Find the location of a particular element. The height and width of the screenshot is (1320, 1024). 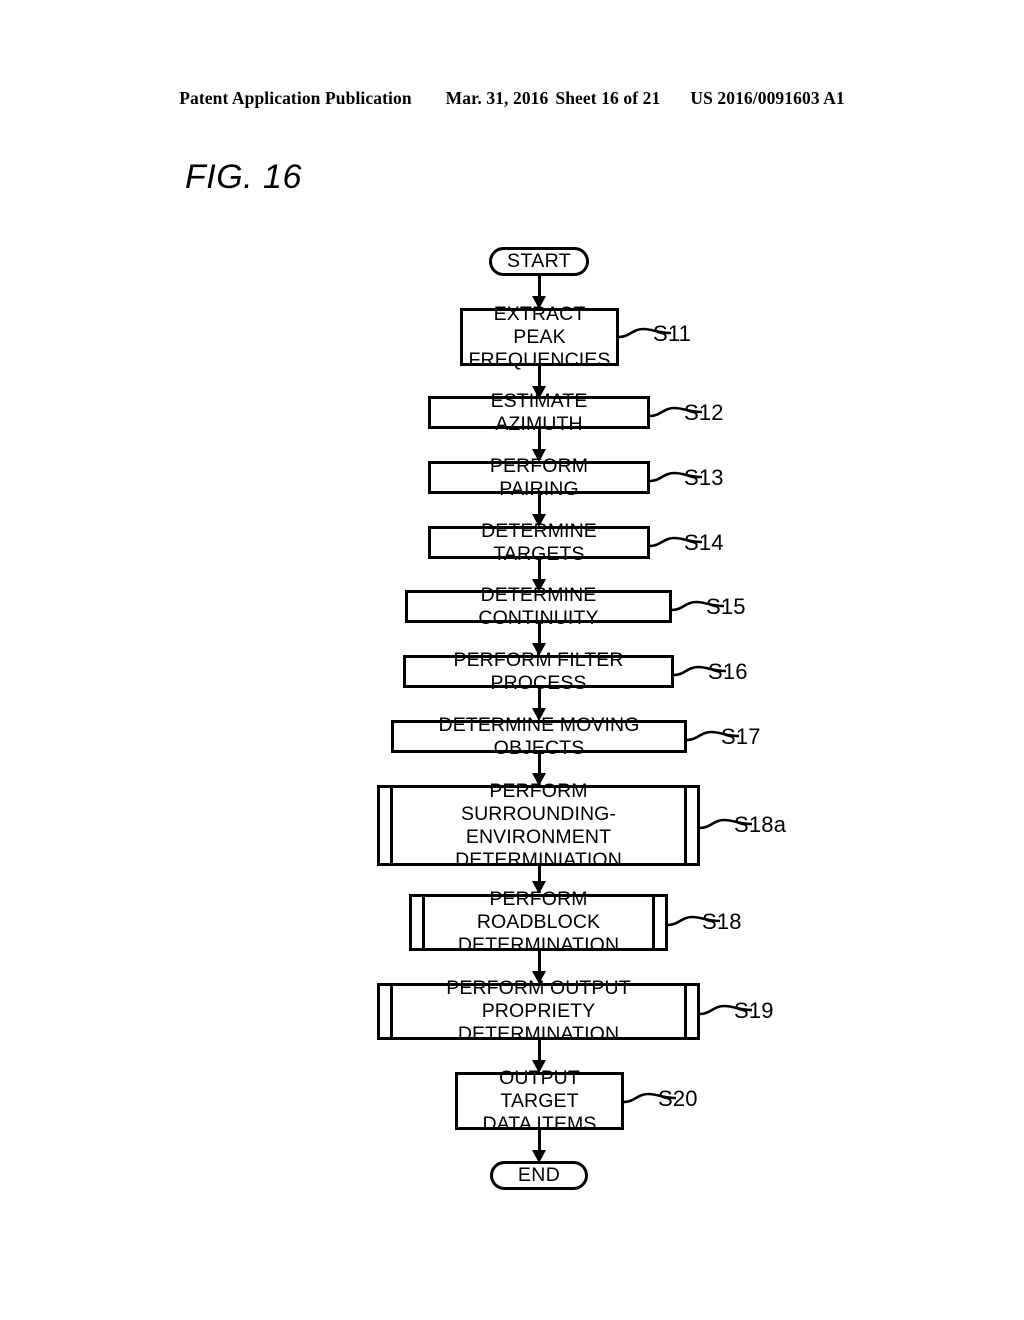

flow-node-s20-label: OUTPUT TARGET DATA ITEMS is located at coordinates (539, 1100).